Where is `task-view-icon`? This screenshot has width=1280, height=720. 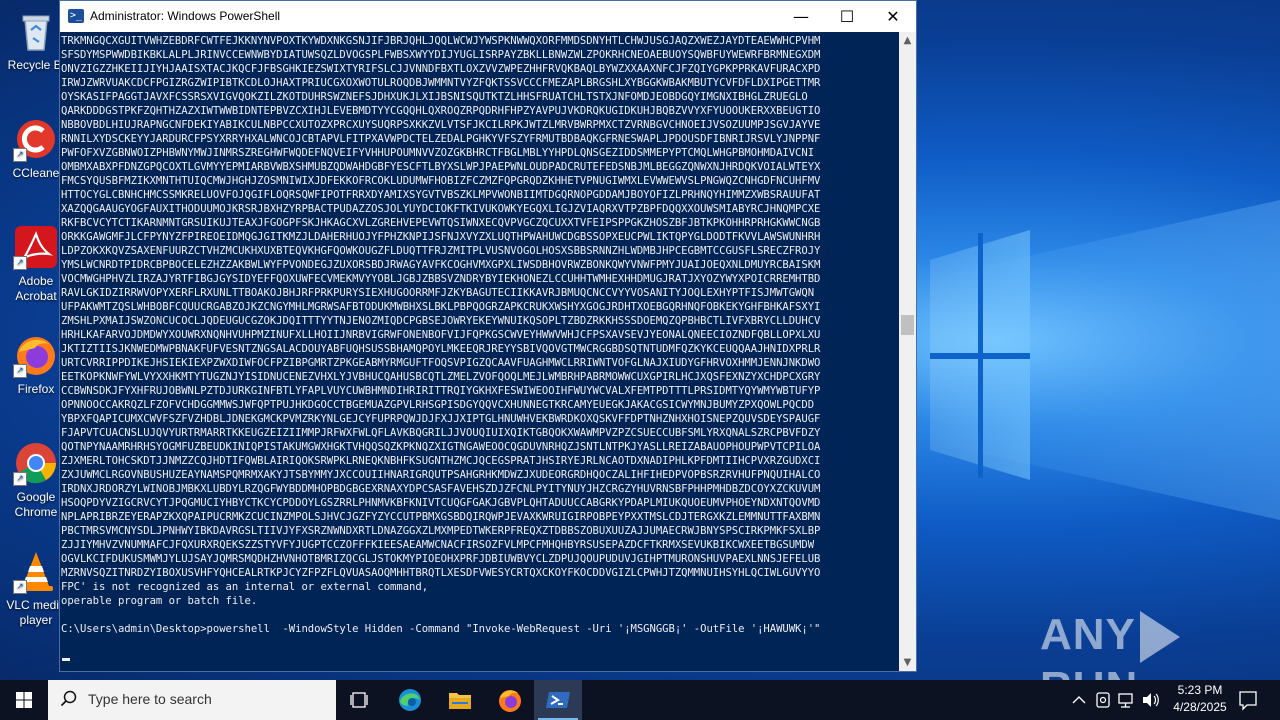 task-view-icon is located at coordinates (359, 700).